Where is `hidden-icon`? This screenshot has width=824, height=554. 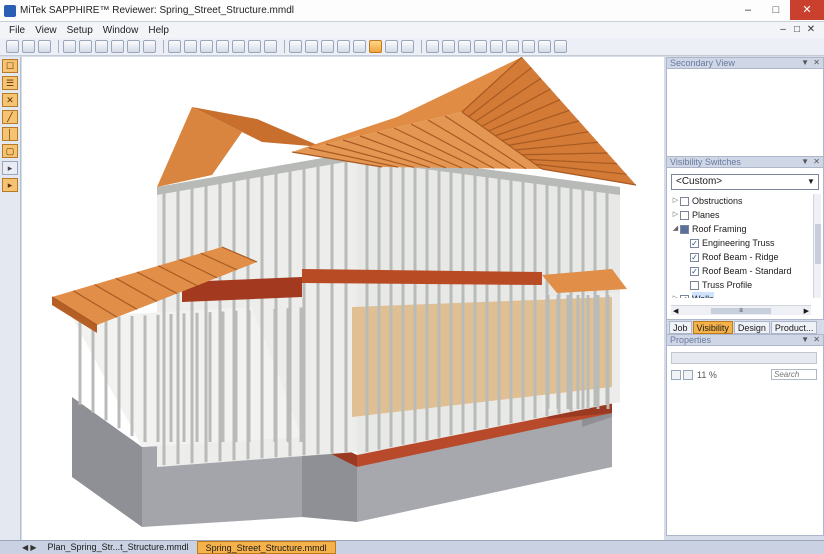 hidden-icon is located at coordinates (327, 46).